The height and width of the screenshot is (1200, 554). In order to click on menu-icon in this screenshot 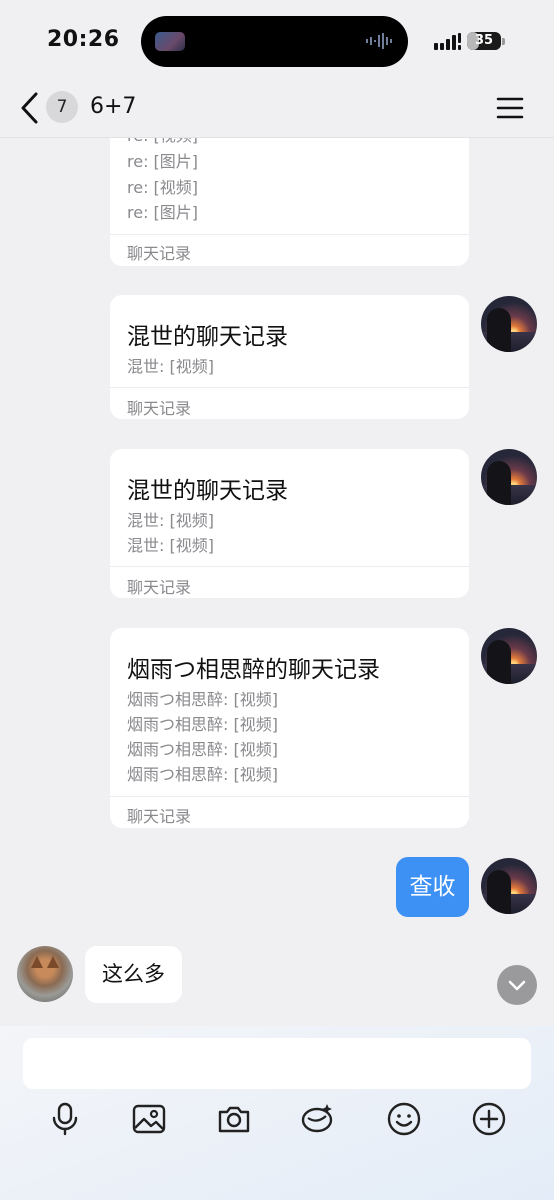, I will do `click(510, 108)`.